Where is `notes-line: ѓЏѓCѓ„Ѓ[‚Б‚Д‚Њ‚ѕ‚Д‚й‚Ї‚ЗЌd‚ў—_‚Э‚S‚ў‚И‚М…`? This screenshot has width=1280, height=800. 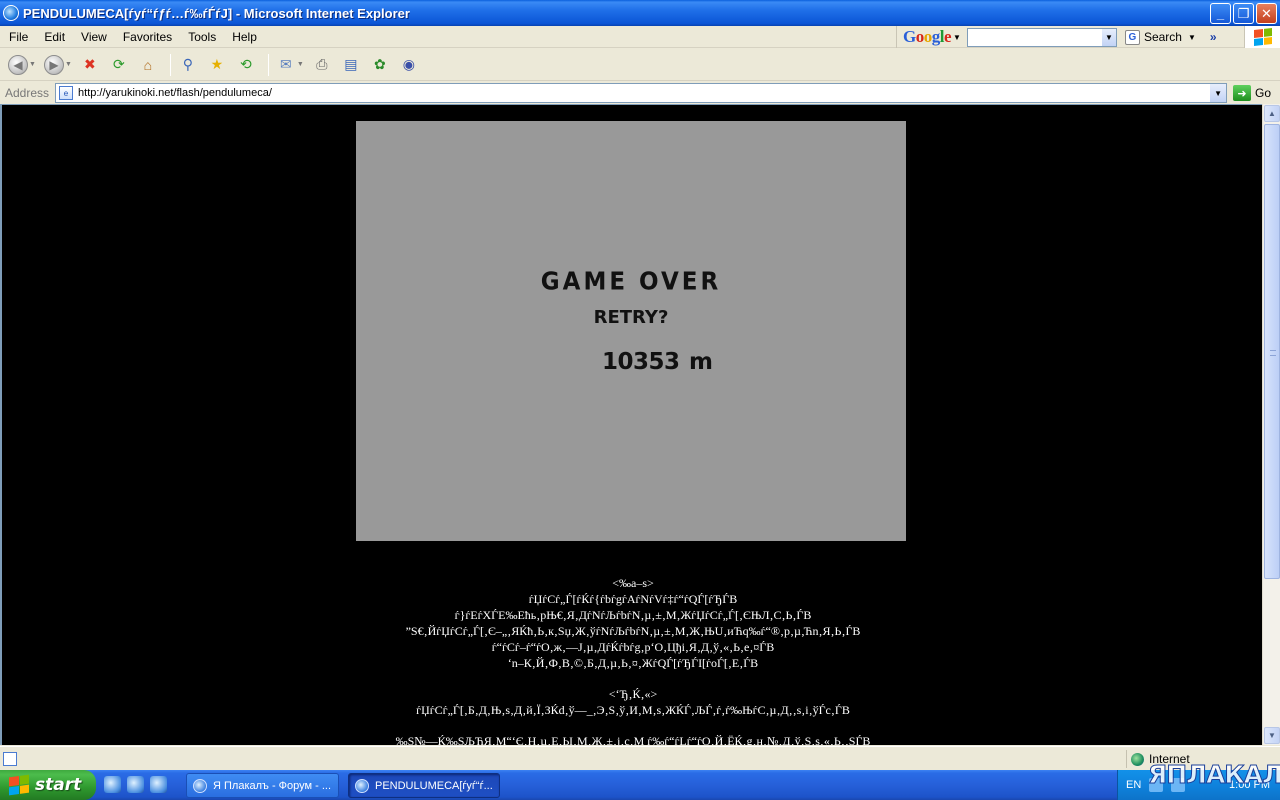
notes-line: ѓЏѓCѓ„Ѓ[‚Б‚Д‚Њ‚ѕ‚Д‚й‚Ї‚ЗЌd‚ў—_‚Э‚S‚ў‚И‚М… is located at coordinates (633, 710).